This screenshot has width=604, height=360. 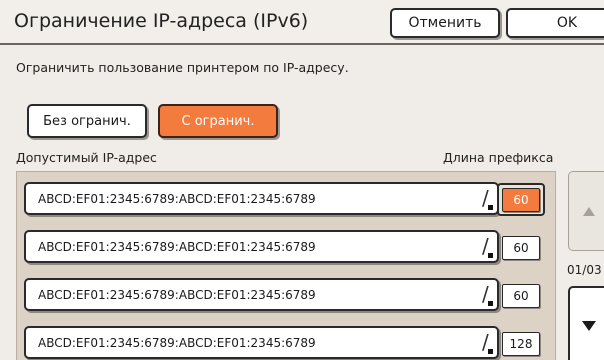 What do you see at coordinates (589, 211) in the screenshot?
I see `arrow-up-icon` at bounding box center [589, 211].